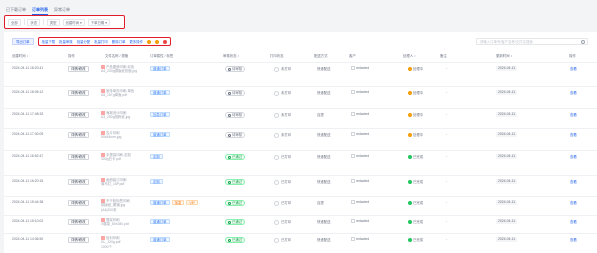 Image resolution: width=597 pixels, height=253 pixels. What do you see at coordinates (20, 55) in the screenshot?
I see `col-created: 创建时间 ↕` at bounding box center [20, 55].